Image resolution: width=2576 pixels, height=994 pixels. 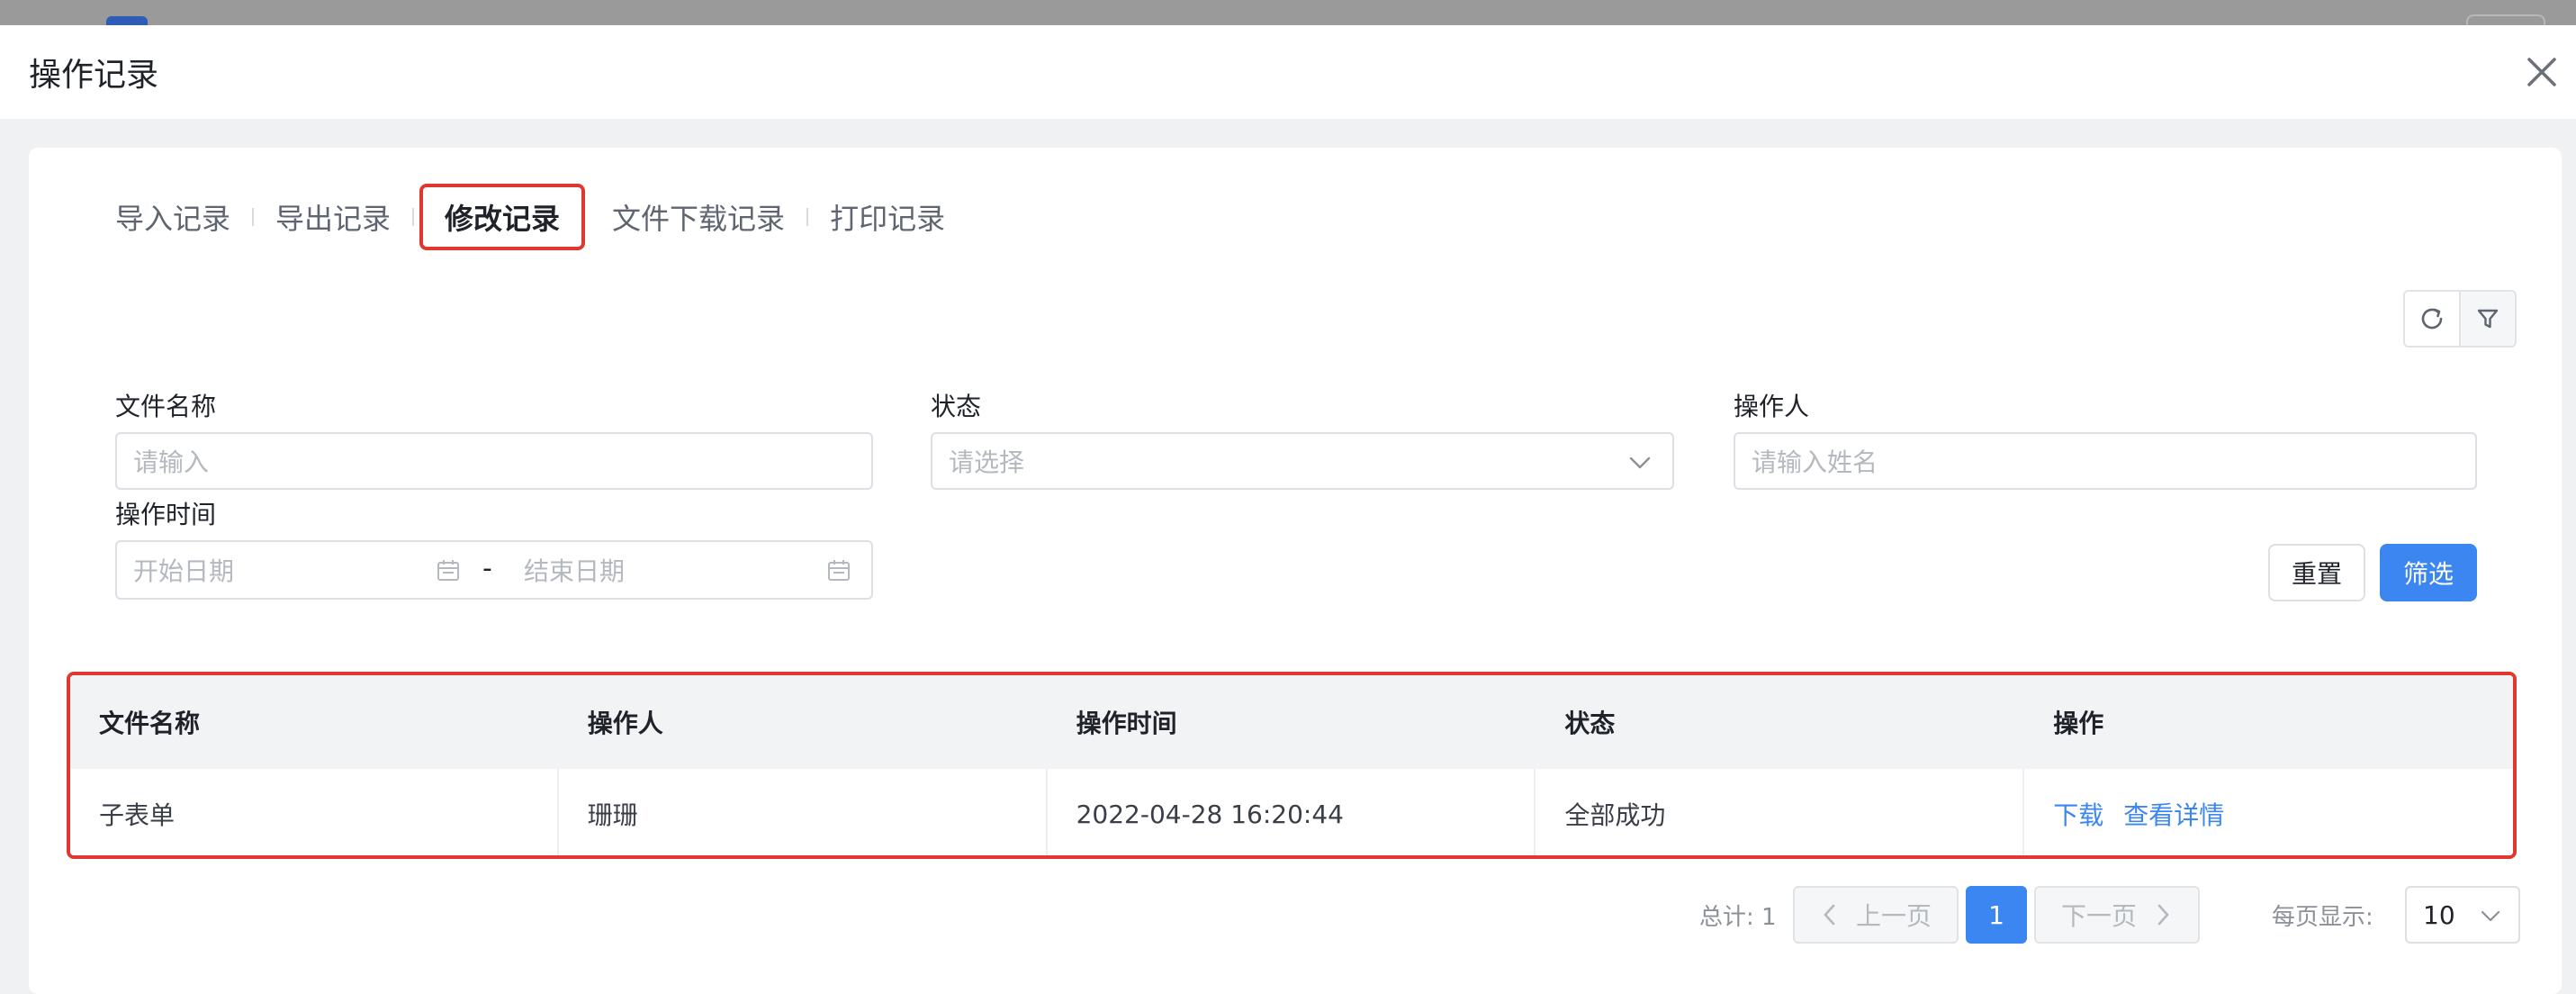 What do you see at coordinates (2078, 814) in the screenshot?
I see `download-link: 下载` at bounding box center [2078, 814].